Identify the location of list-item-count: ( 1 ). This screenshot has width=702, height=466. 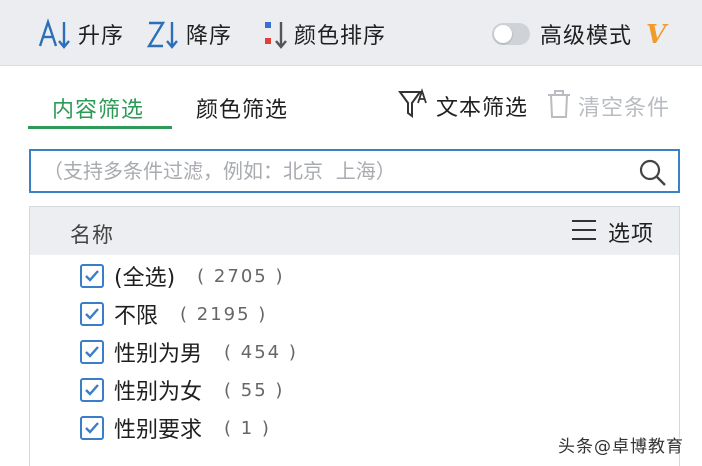
(247, 428).